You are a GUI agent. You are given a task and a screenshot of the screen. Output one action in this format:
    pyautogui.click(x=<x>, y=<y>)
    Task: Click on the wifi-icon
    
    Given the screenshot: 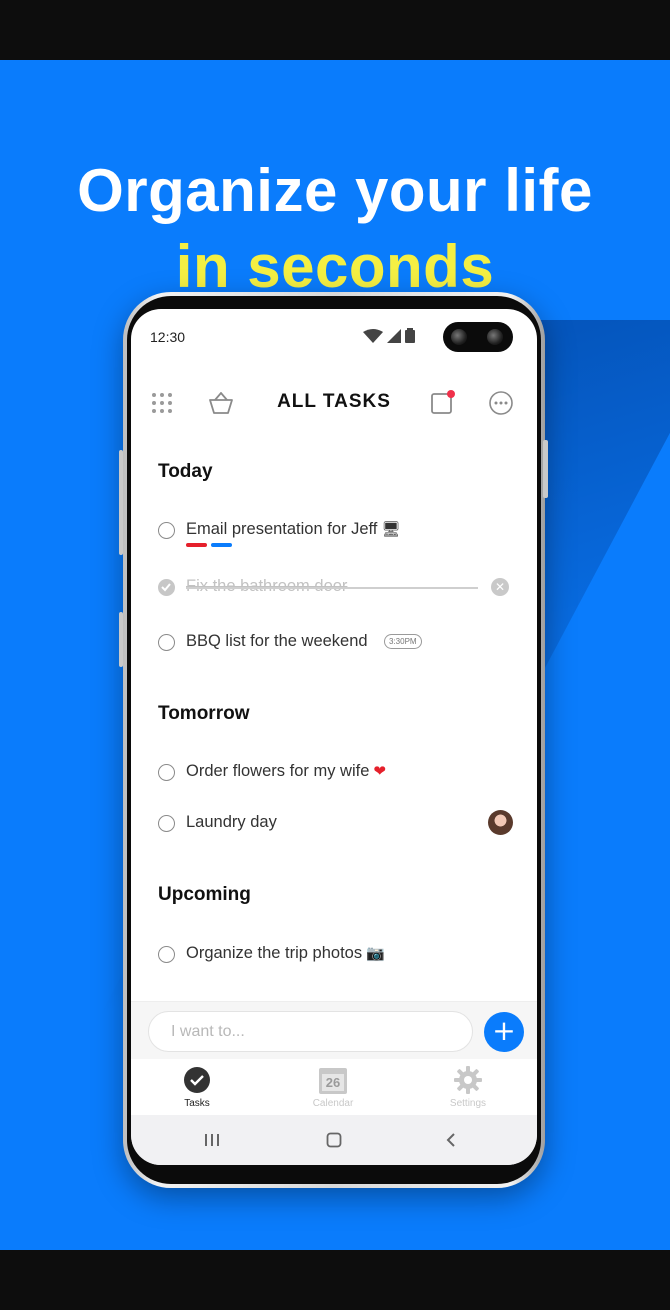 What is the action you would take?
    pyautogui.click(x=373, y=335)
    